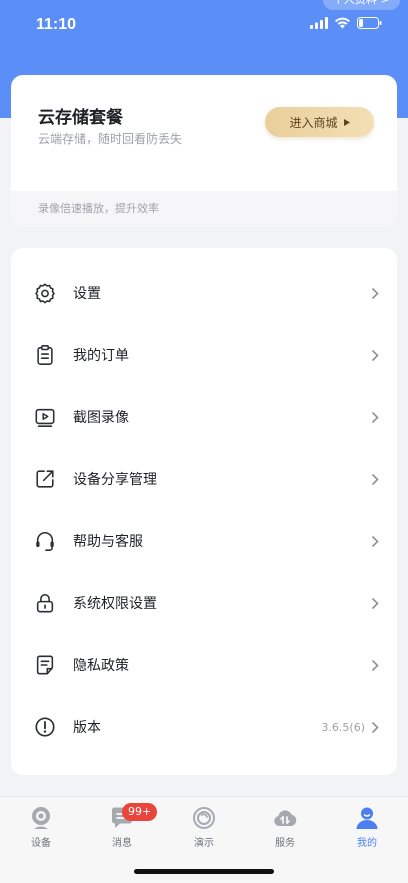  I want to click on enter-mall-label: 进入商城, so click(313, 122).